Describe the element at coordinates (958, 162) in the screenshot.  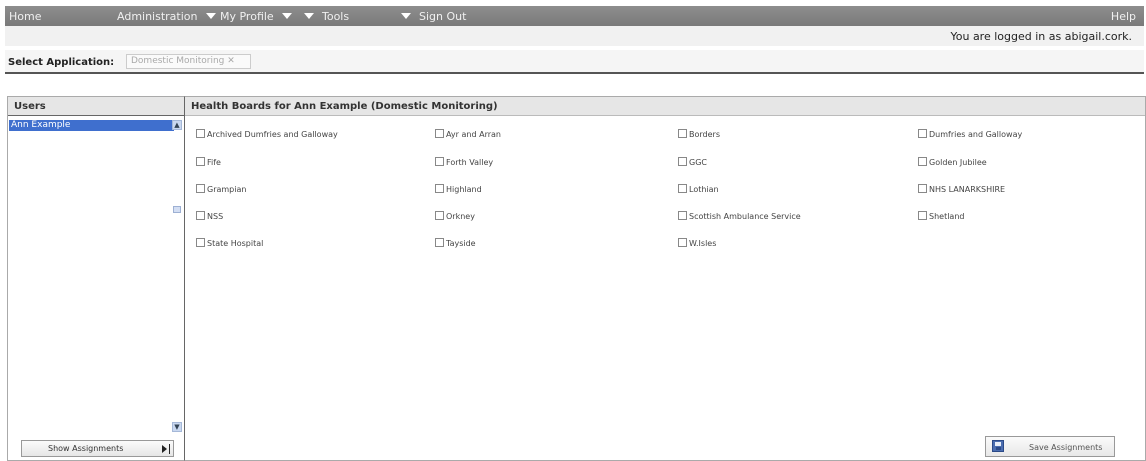
I see `health-board-label: Golden Jubilee` at that location.